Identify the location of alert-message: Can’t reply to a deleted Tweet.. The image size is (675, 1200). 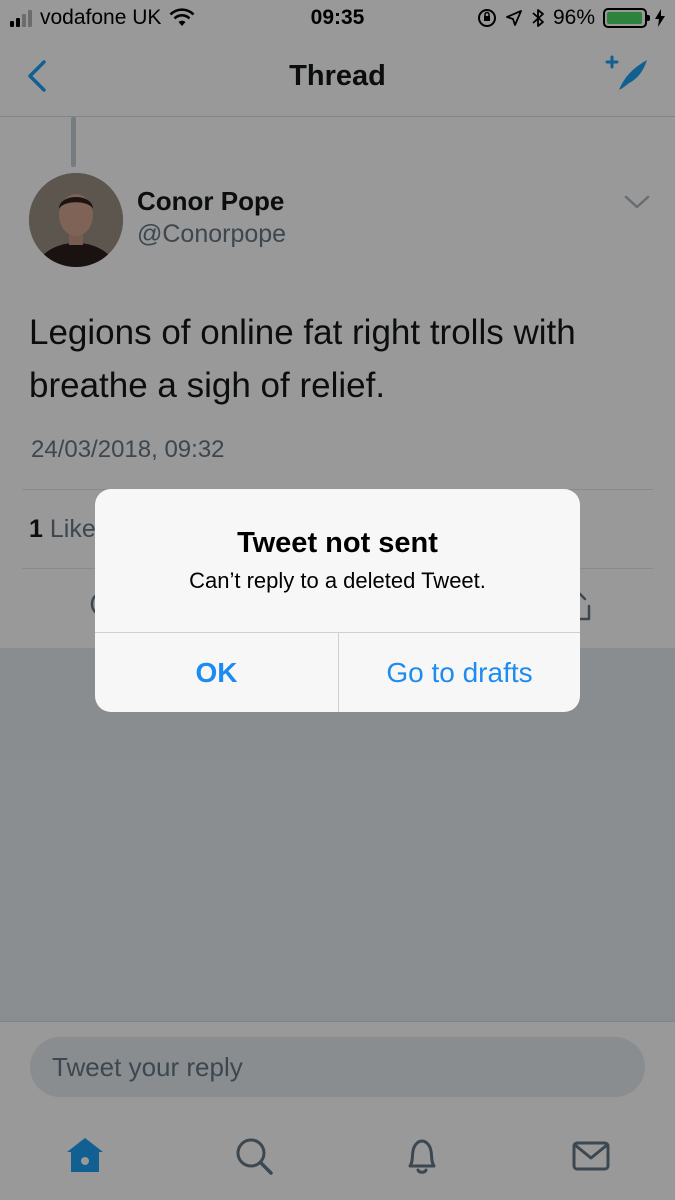
(337, 580).